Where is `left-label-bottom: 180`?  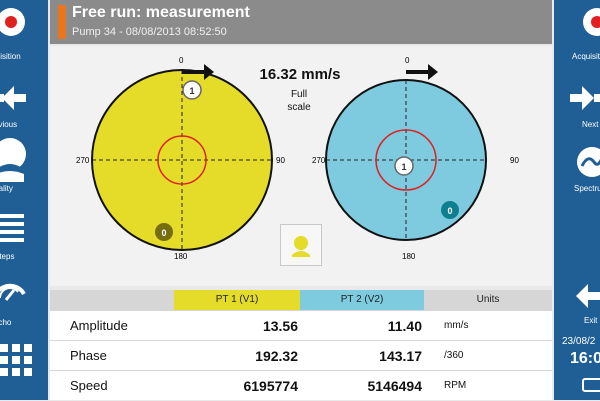 left-label-bottom: 180 is located at coordinates (181, 256).